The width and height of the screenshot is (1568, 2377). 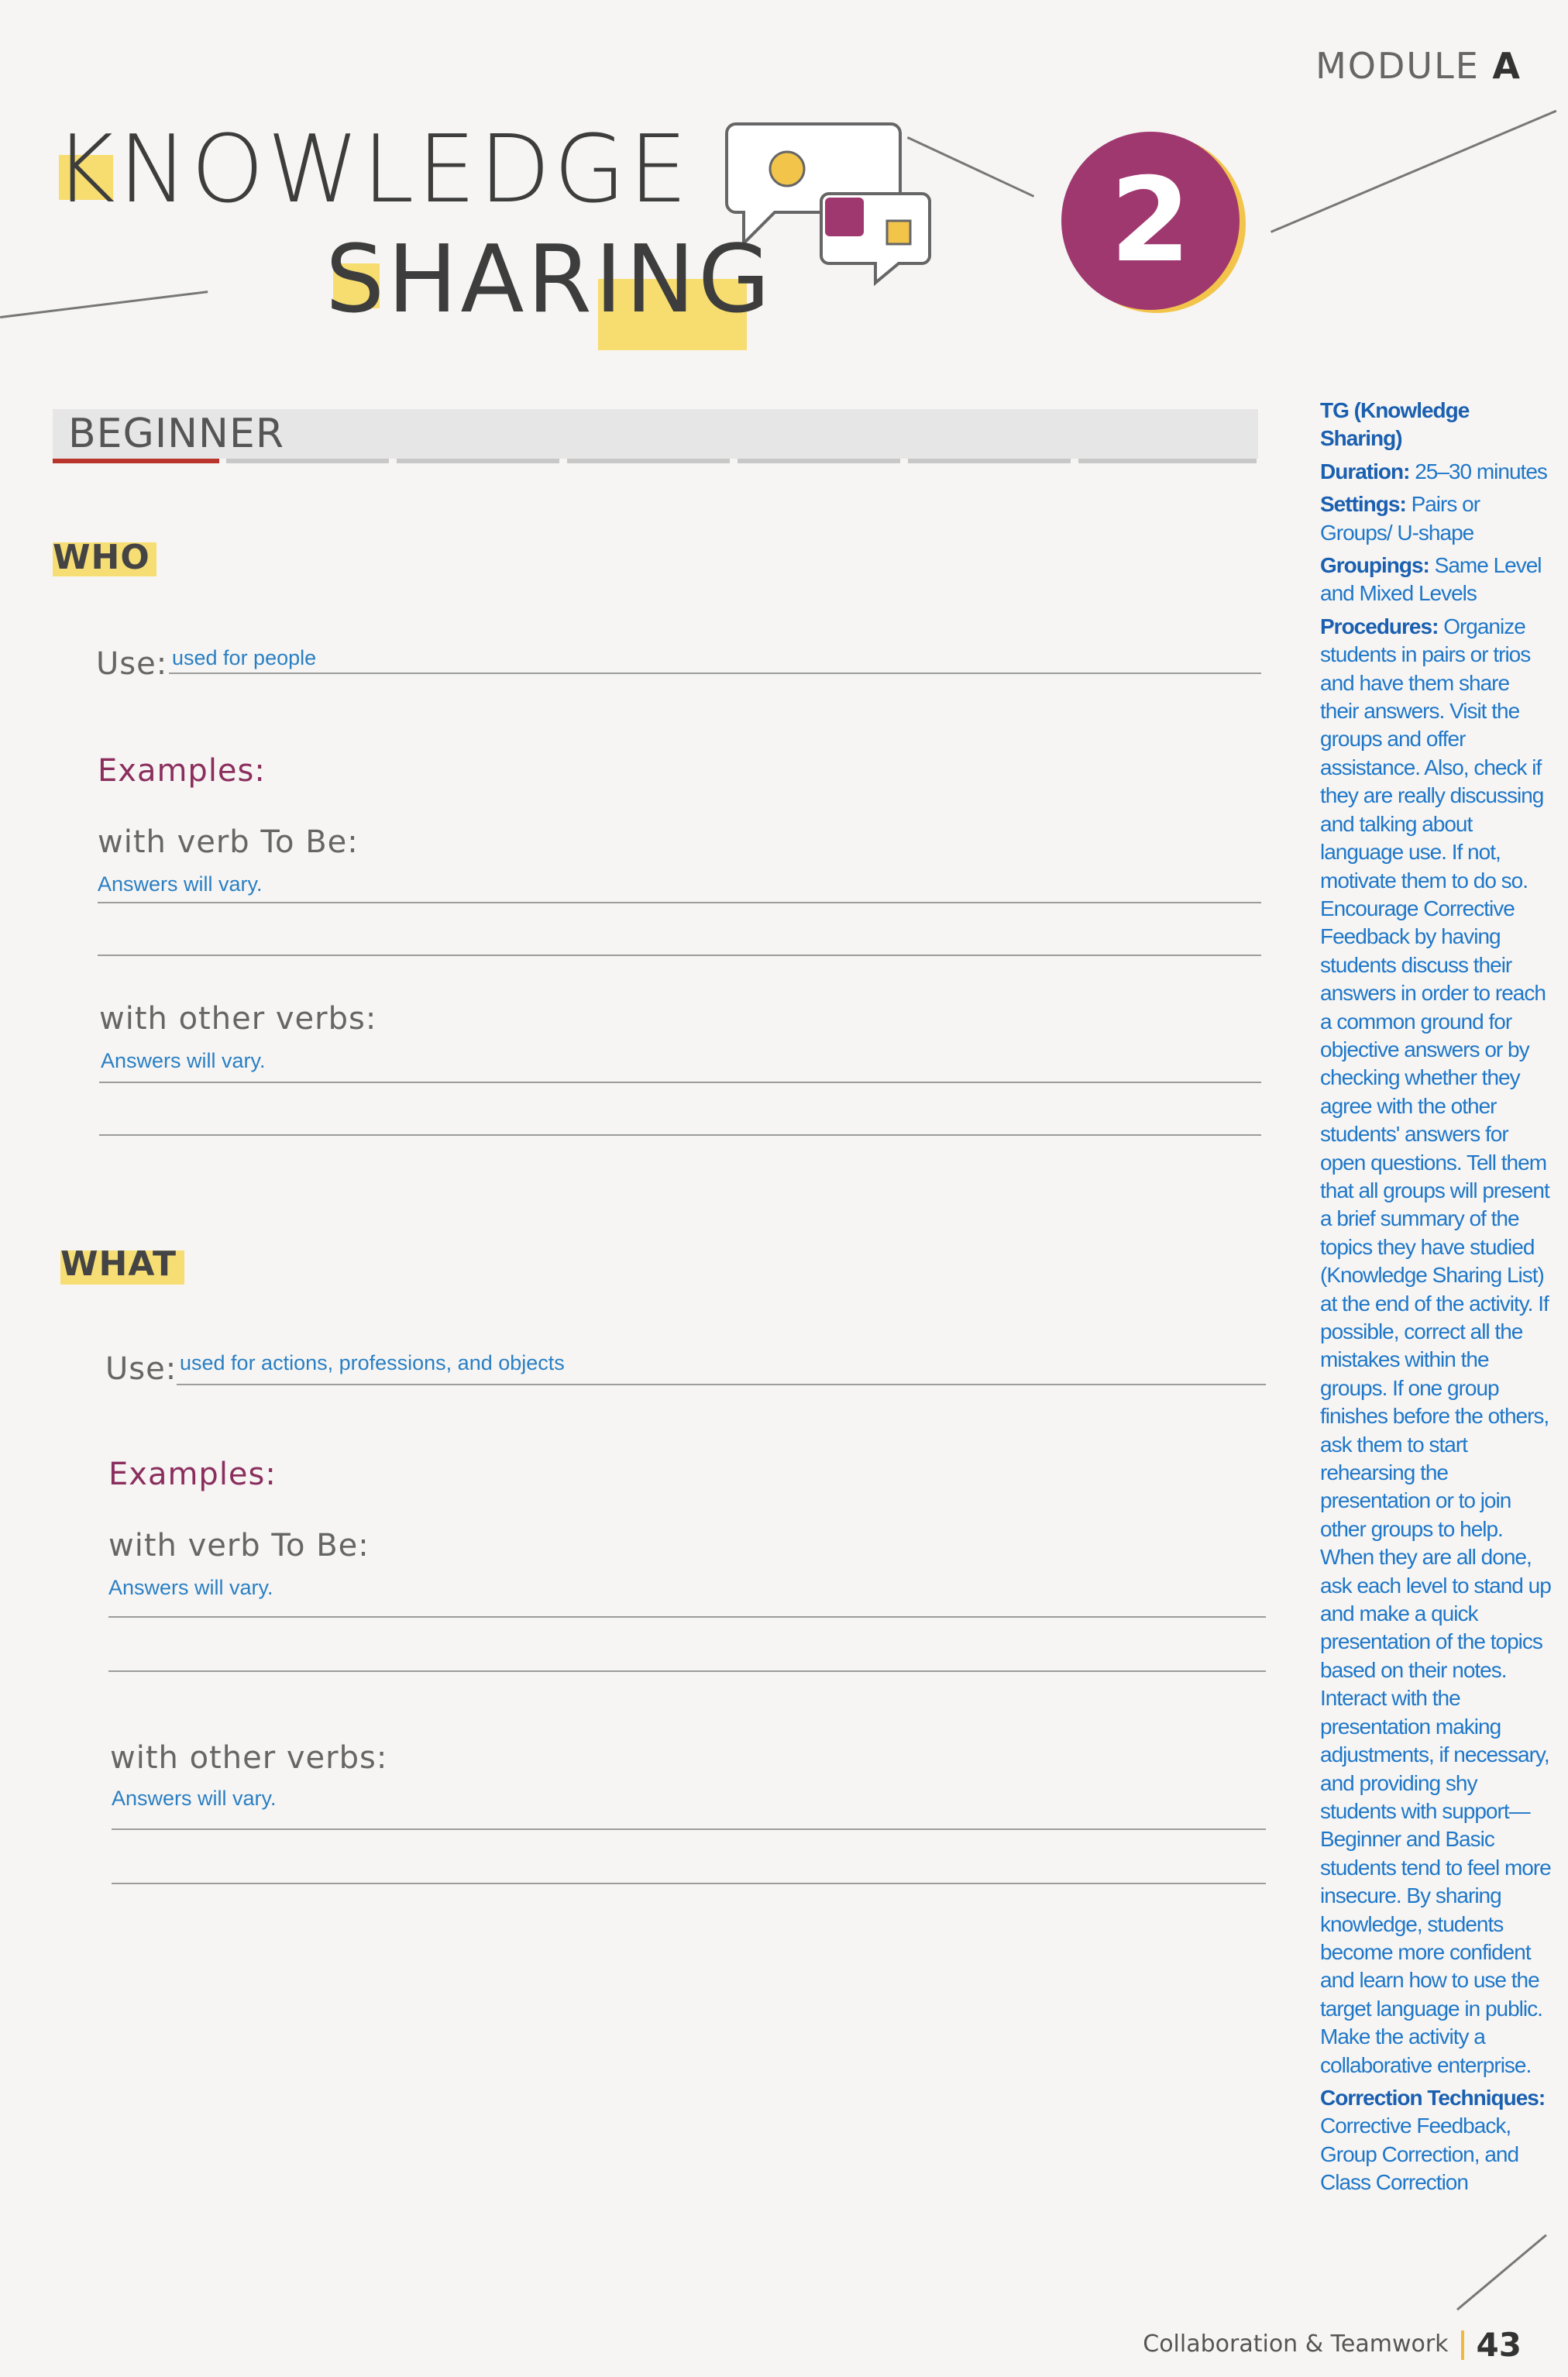 What do you see at coordinates (1481, 471) in the screenshot?
I see `duration-value: 25–30 minutes` at bounding box center [1481, 471].